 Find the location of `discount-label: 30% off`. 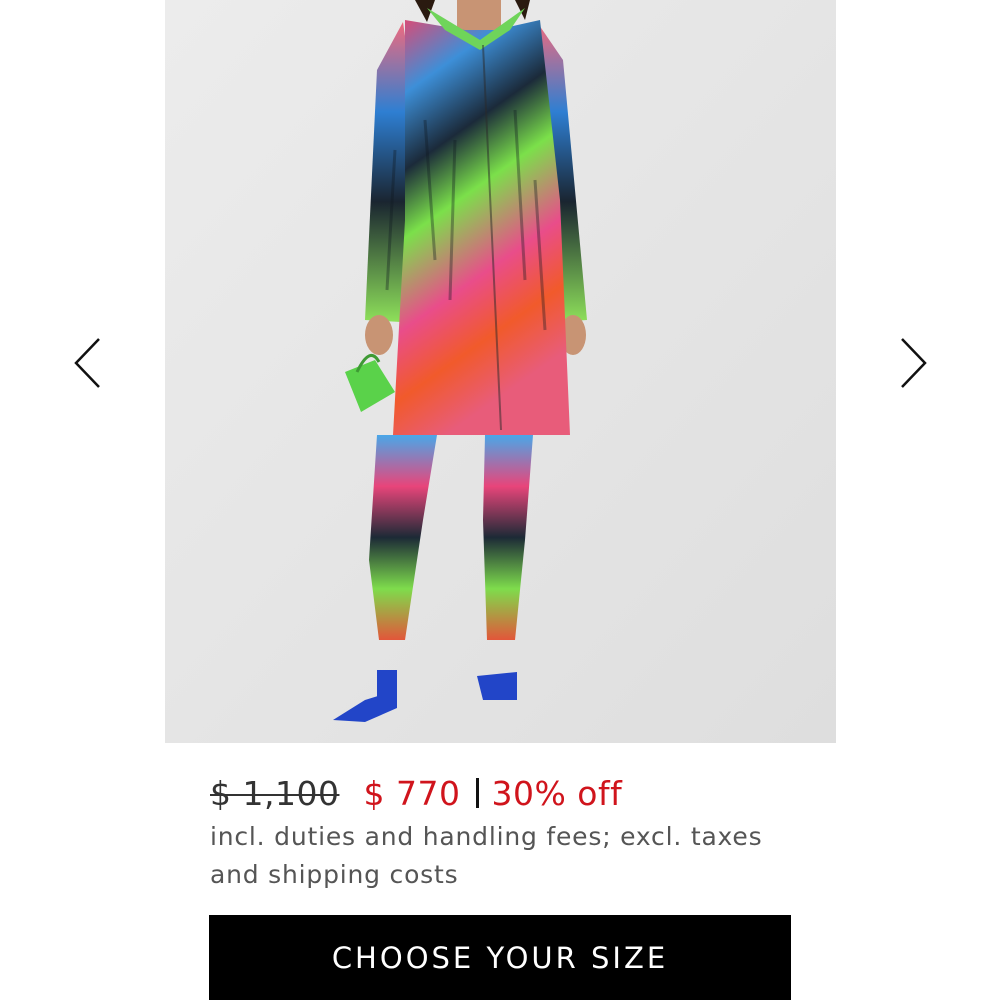

discount-label: 30% off is located at coordinates (557, 793).